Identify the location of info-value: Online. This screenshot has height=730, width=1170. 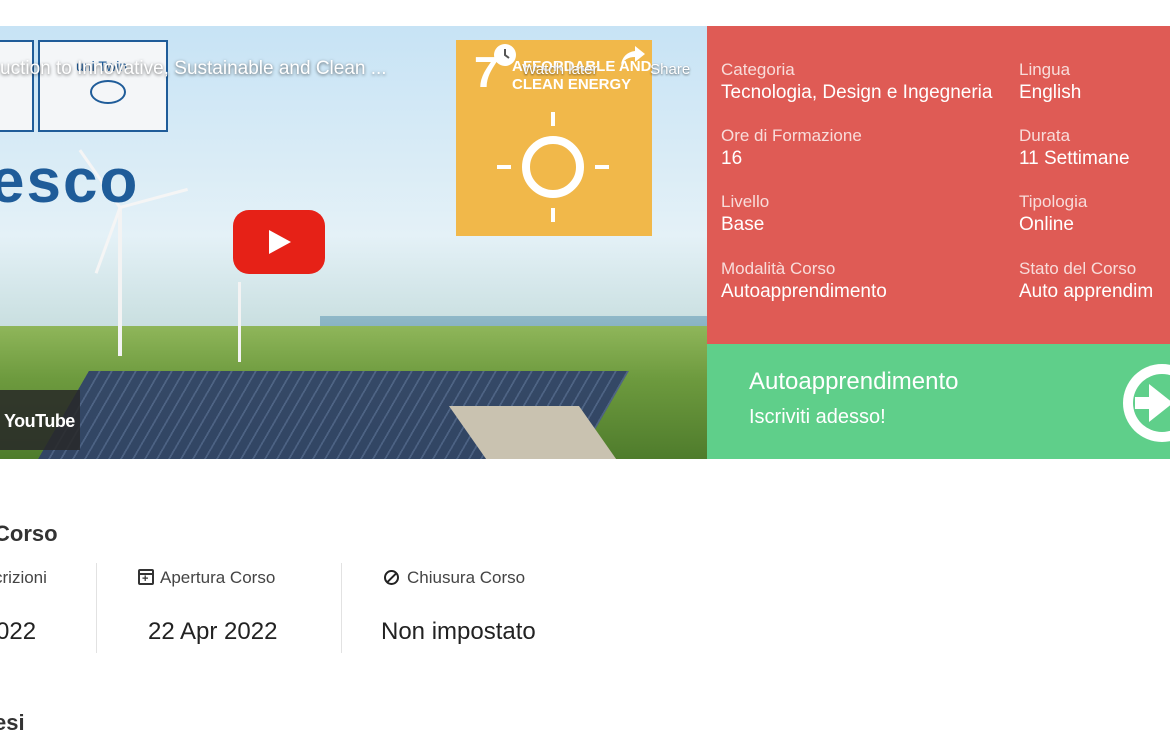
(1046, 224).